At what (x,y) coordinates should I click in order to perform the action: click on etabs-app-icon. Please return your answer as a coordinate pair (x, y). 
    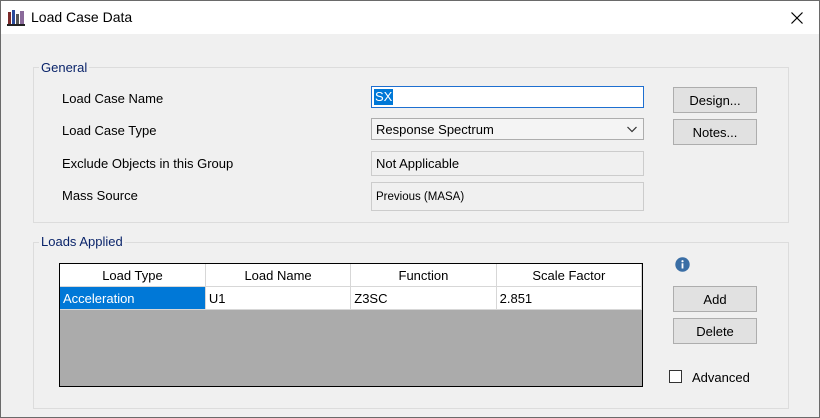
    Looking at the image, I should click on (16, 17).